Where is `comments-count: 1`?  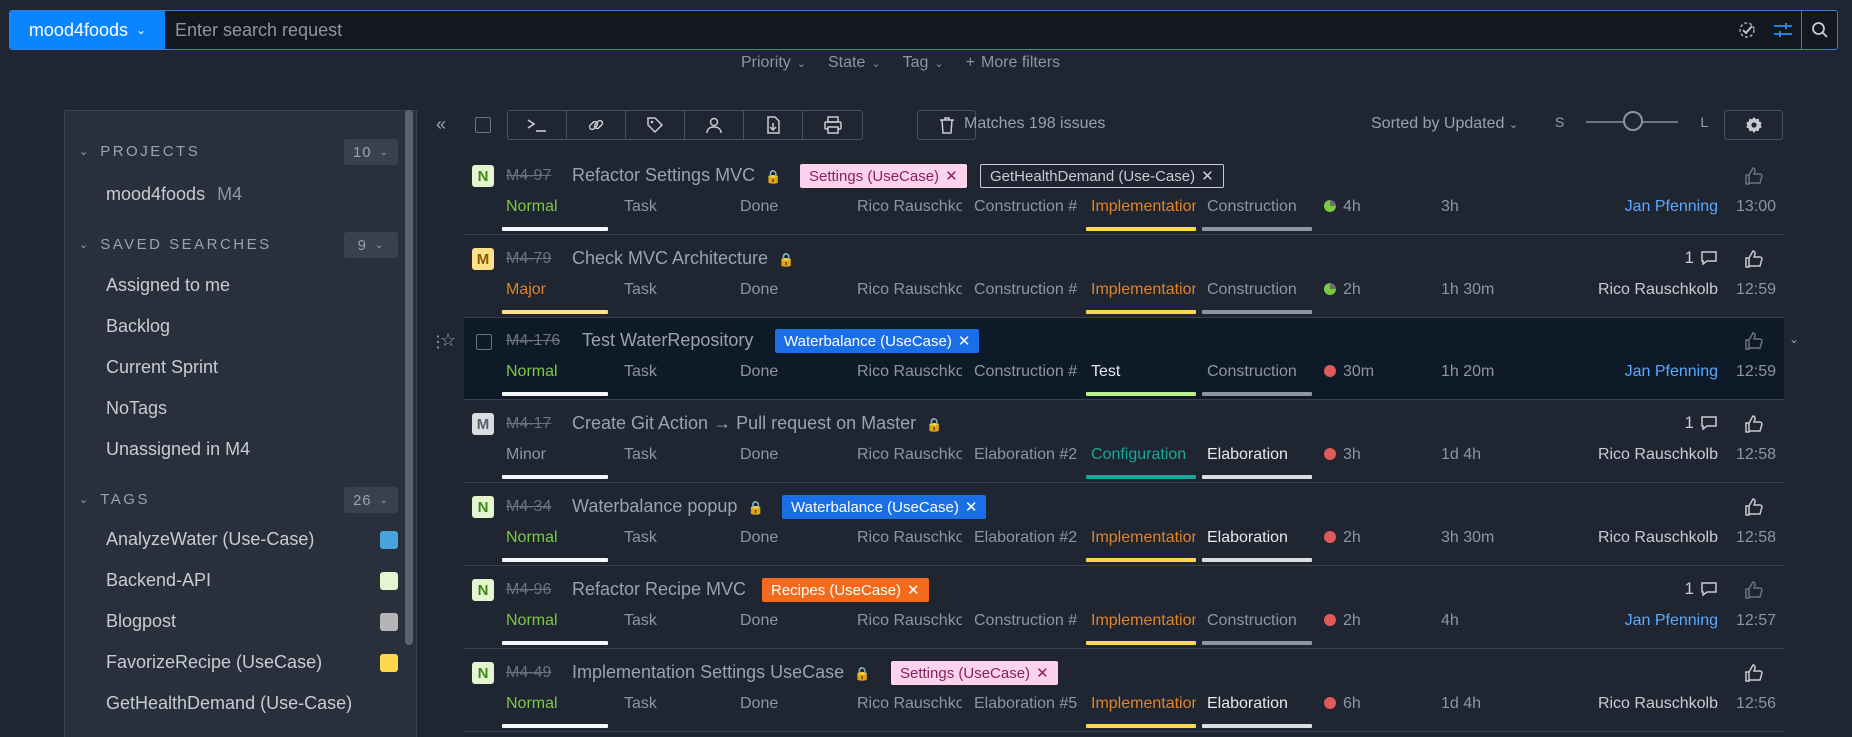 comments-count: 1 is located at coordinates (1701, 258).